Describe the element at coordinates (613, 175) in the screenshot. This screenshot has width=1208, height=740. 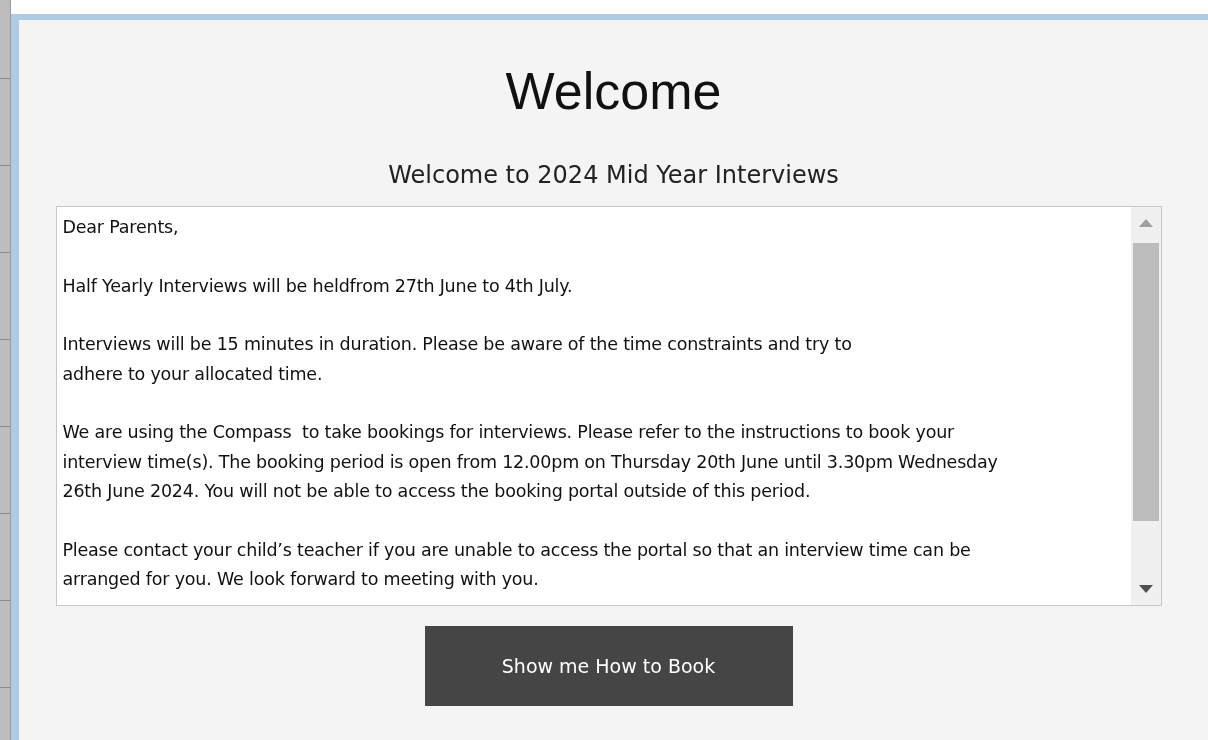
I see `dialog-subtitle: Welcome to 2024 Mid Year Interviews` at that location.